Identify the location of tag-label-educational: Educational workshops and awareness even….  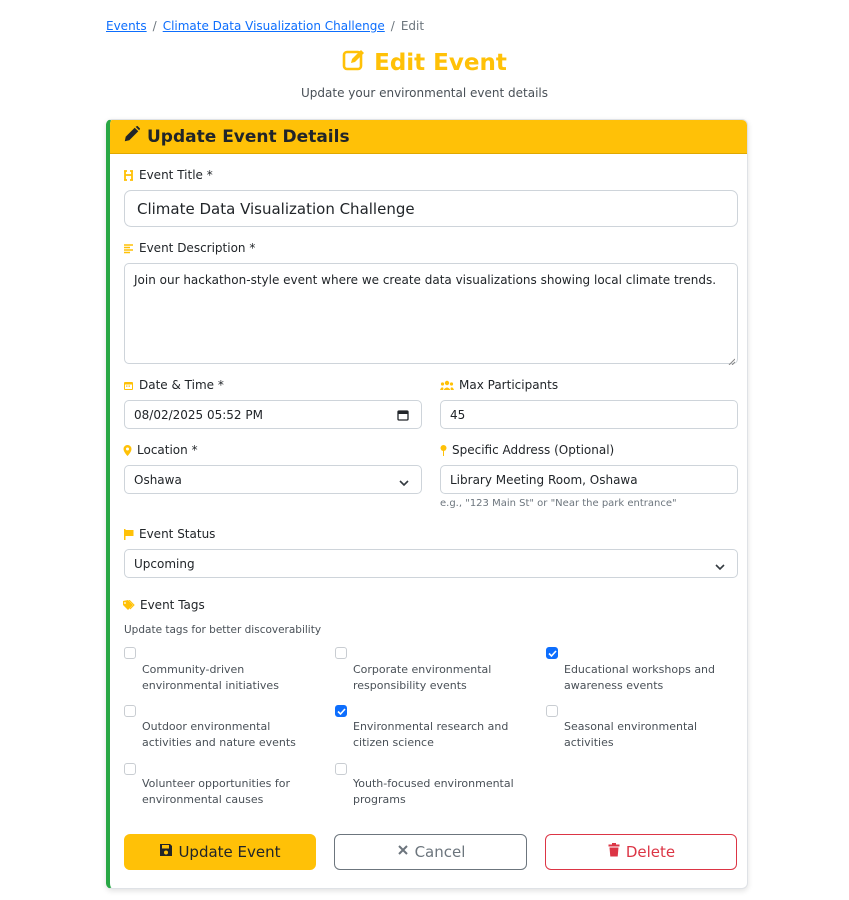
(640, 677).